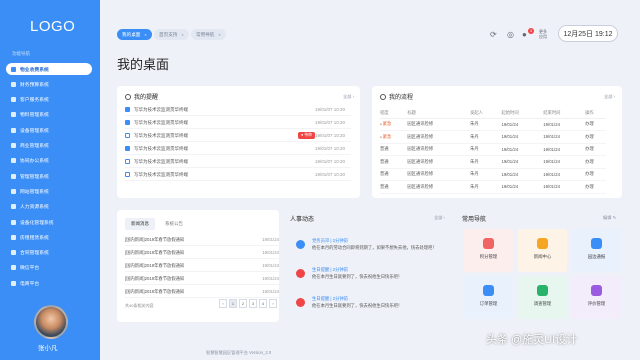  What do you see at coordinates (243, 303) in the screenshot?
I see `page-button: 2` at bounding box center [243, 303].